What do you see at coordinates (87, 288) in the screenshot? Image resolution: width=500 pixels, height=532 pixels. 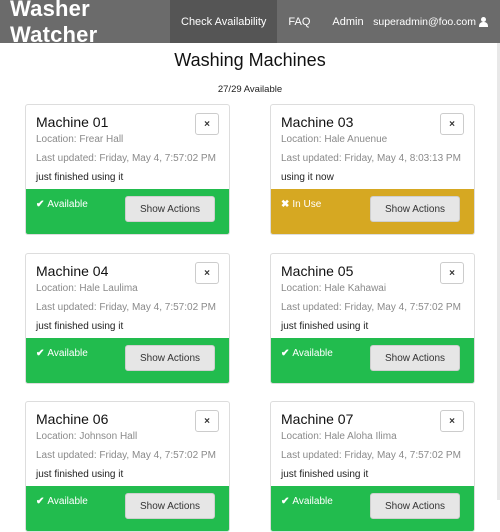 I see `machine-location: Location: Hale Laulima` at bounding box center [87, 288].